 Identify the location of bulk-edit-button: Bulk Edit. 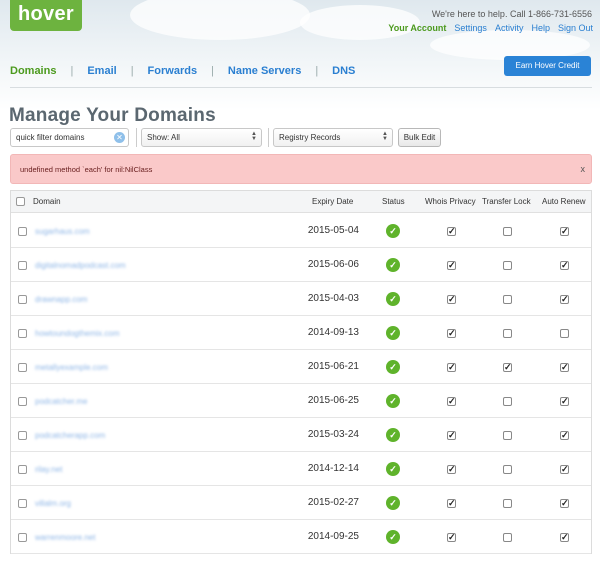
(419, 137).